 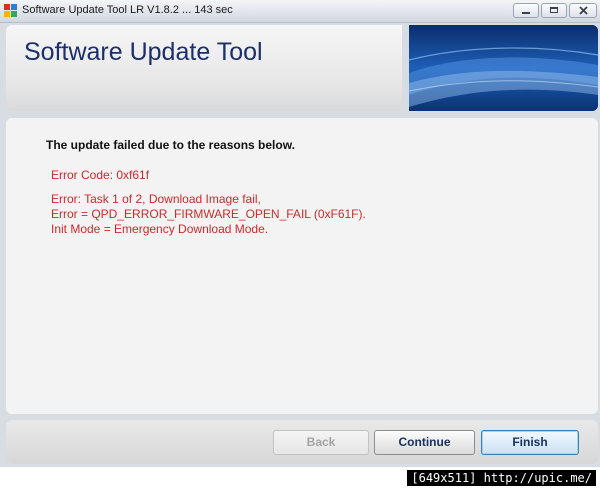 I want to click on button-bar: Back Continue Finish, so click(x=302, y=442).